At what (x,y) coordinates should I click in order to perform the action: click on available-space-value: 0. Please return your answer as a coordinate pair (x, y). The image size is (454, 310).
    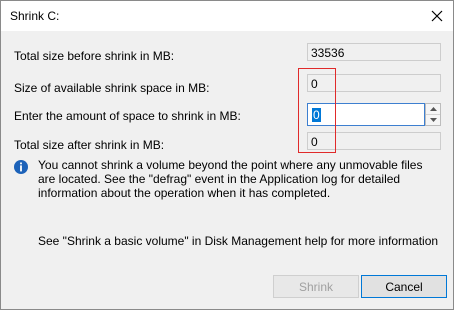
    Looking at the image, I should click on (374, 83).